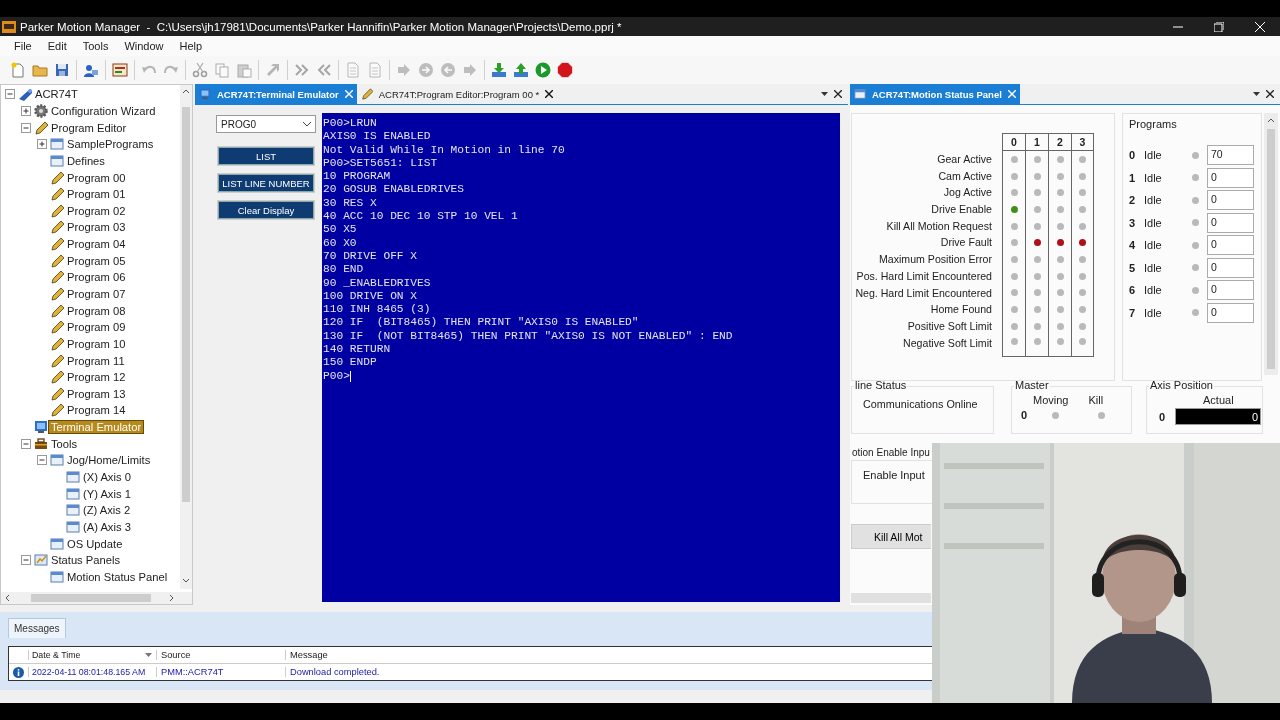  I want to click on tree-item: Program 07, so click(96, 294).